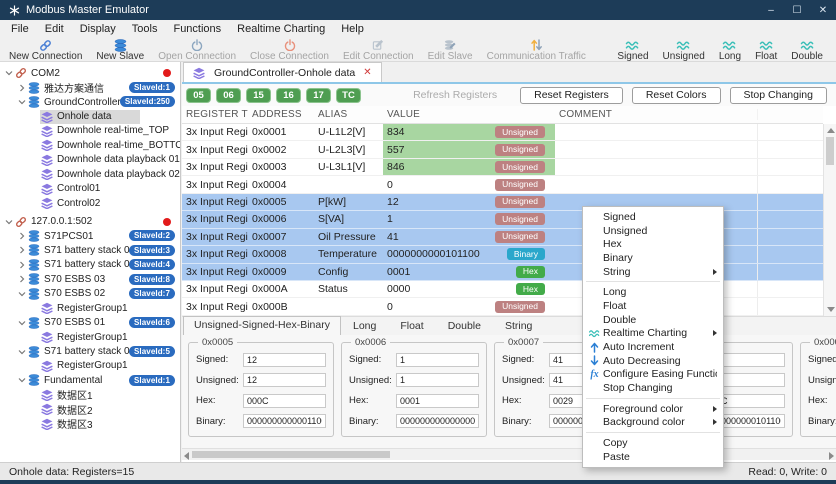  Describe the element at coordinates (464, 326) in the screenshot. I see `format-tab-double: Double` at that location.